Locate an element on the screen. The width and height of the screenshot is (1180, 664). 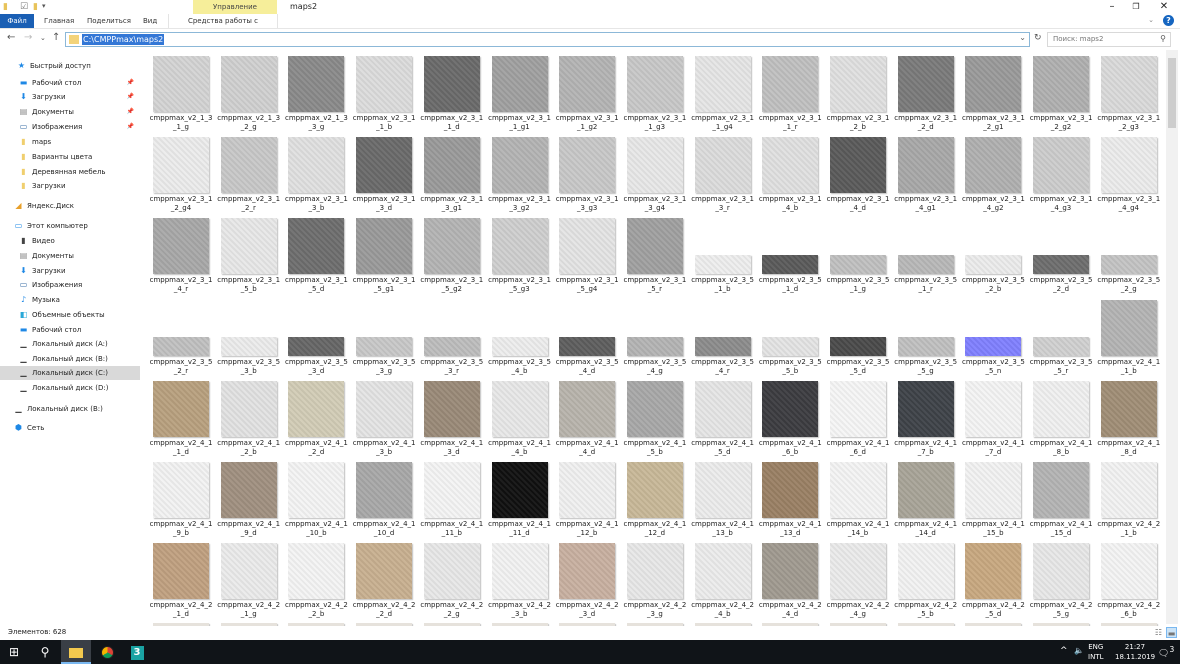
file-item: cmppmax_v2_3_1_3_b is located at coordinates (316, 175).